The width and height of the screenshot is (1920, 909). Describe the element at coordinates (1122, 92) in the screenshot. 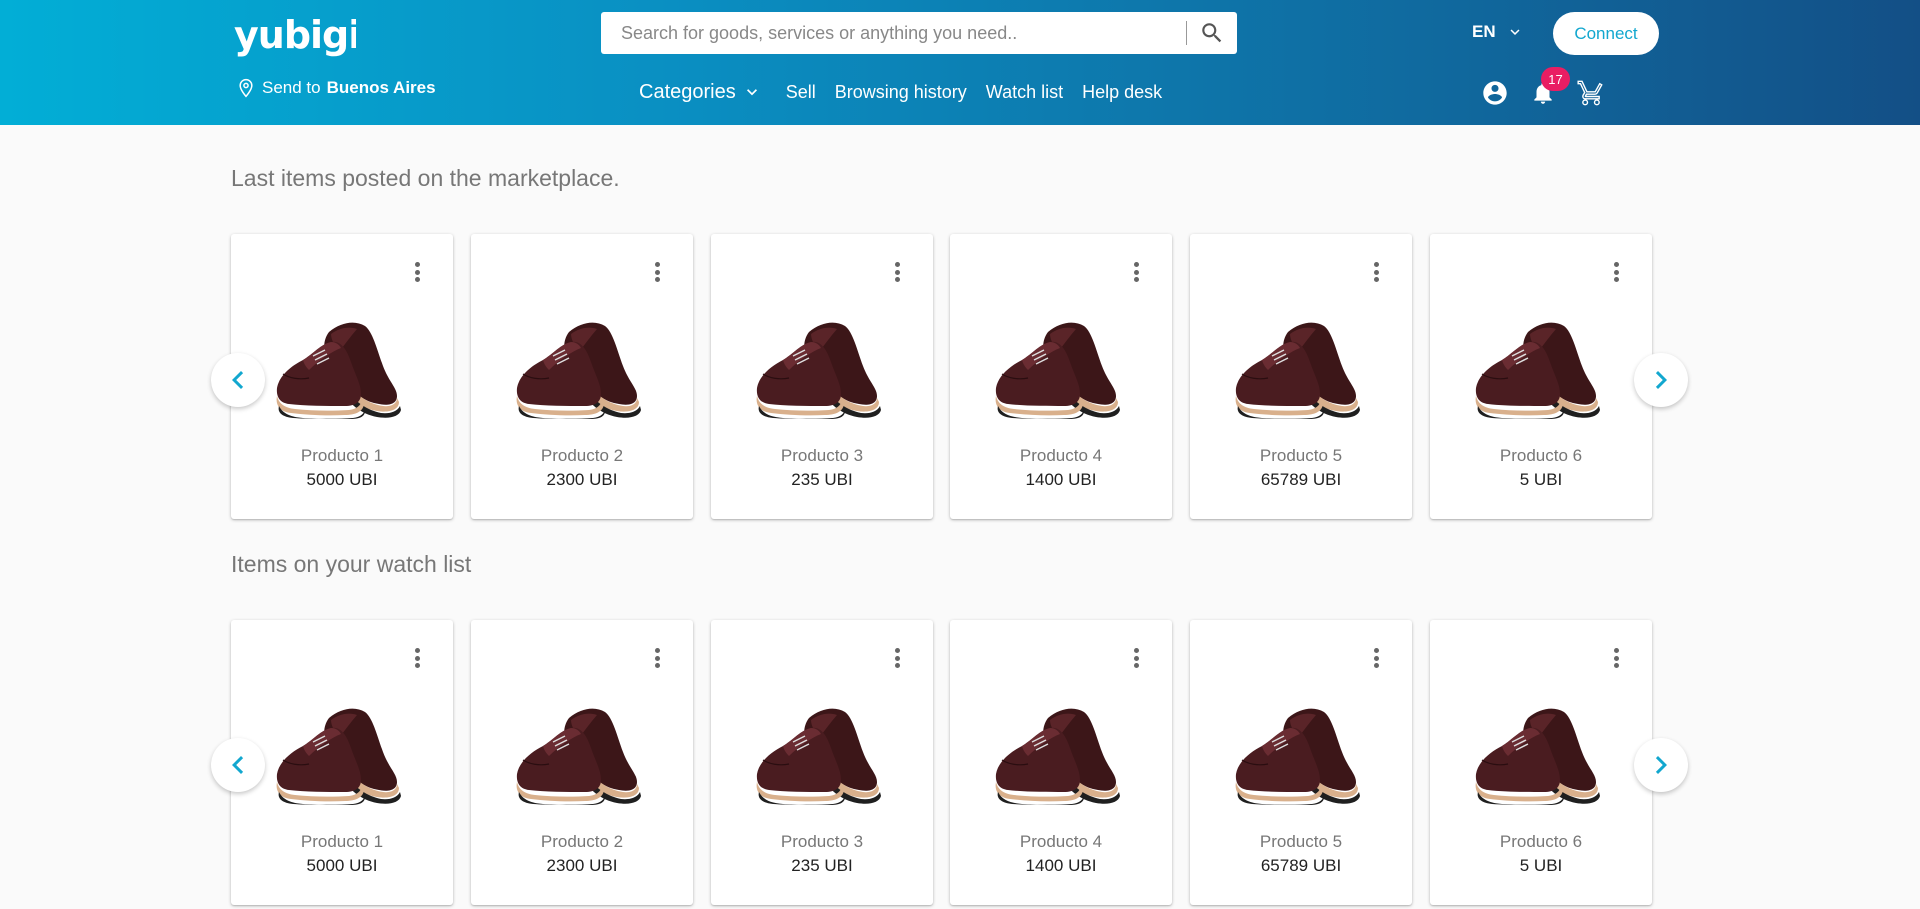

I see `nav-help-desk: Help desk` at that location.